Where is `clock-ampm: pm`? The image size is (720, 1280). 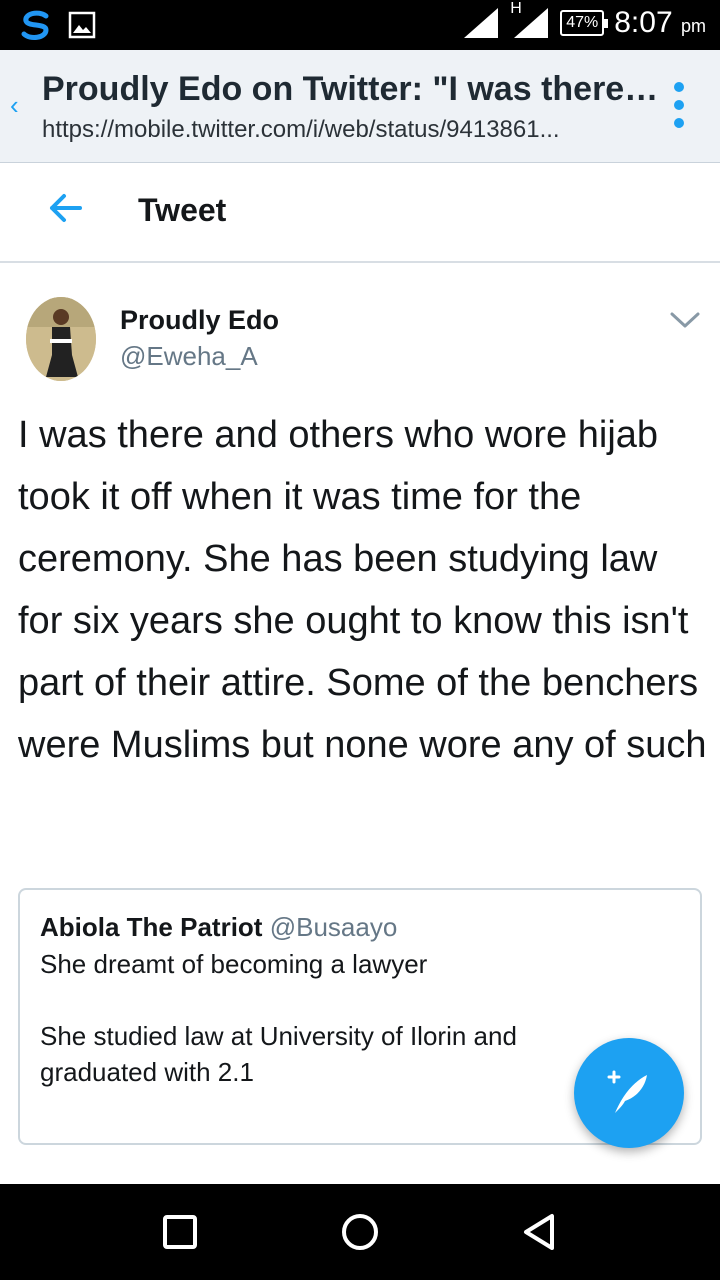 clock-ampm: pm is located at coordinates (693, 26).